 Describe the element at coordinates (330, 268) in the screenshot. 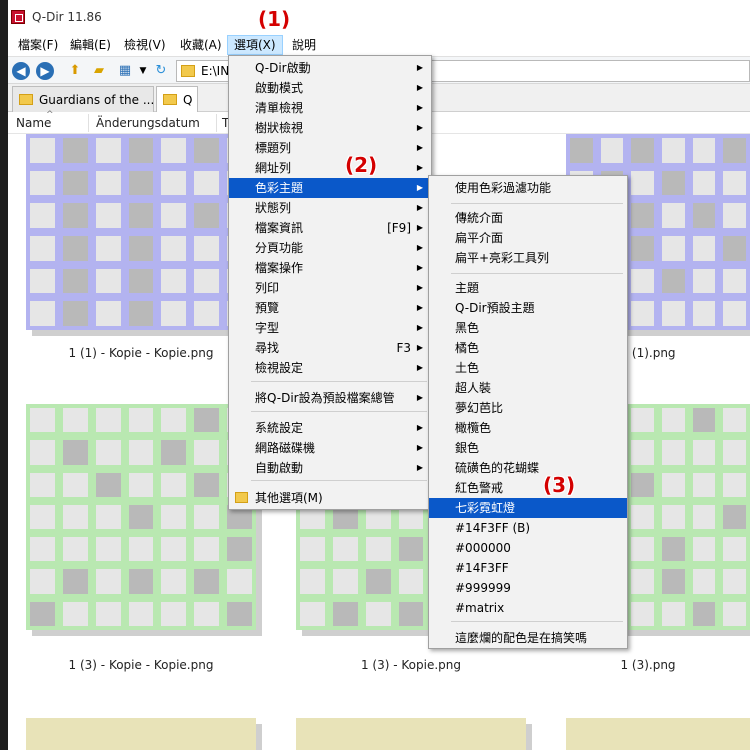

I see `options-menu-item: 檔案操作 ▶` at that location.